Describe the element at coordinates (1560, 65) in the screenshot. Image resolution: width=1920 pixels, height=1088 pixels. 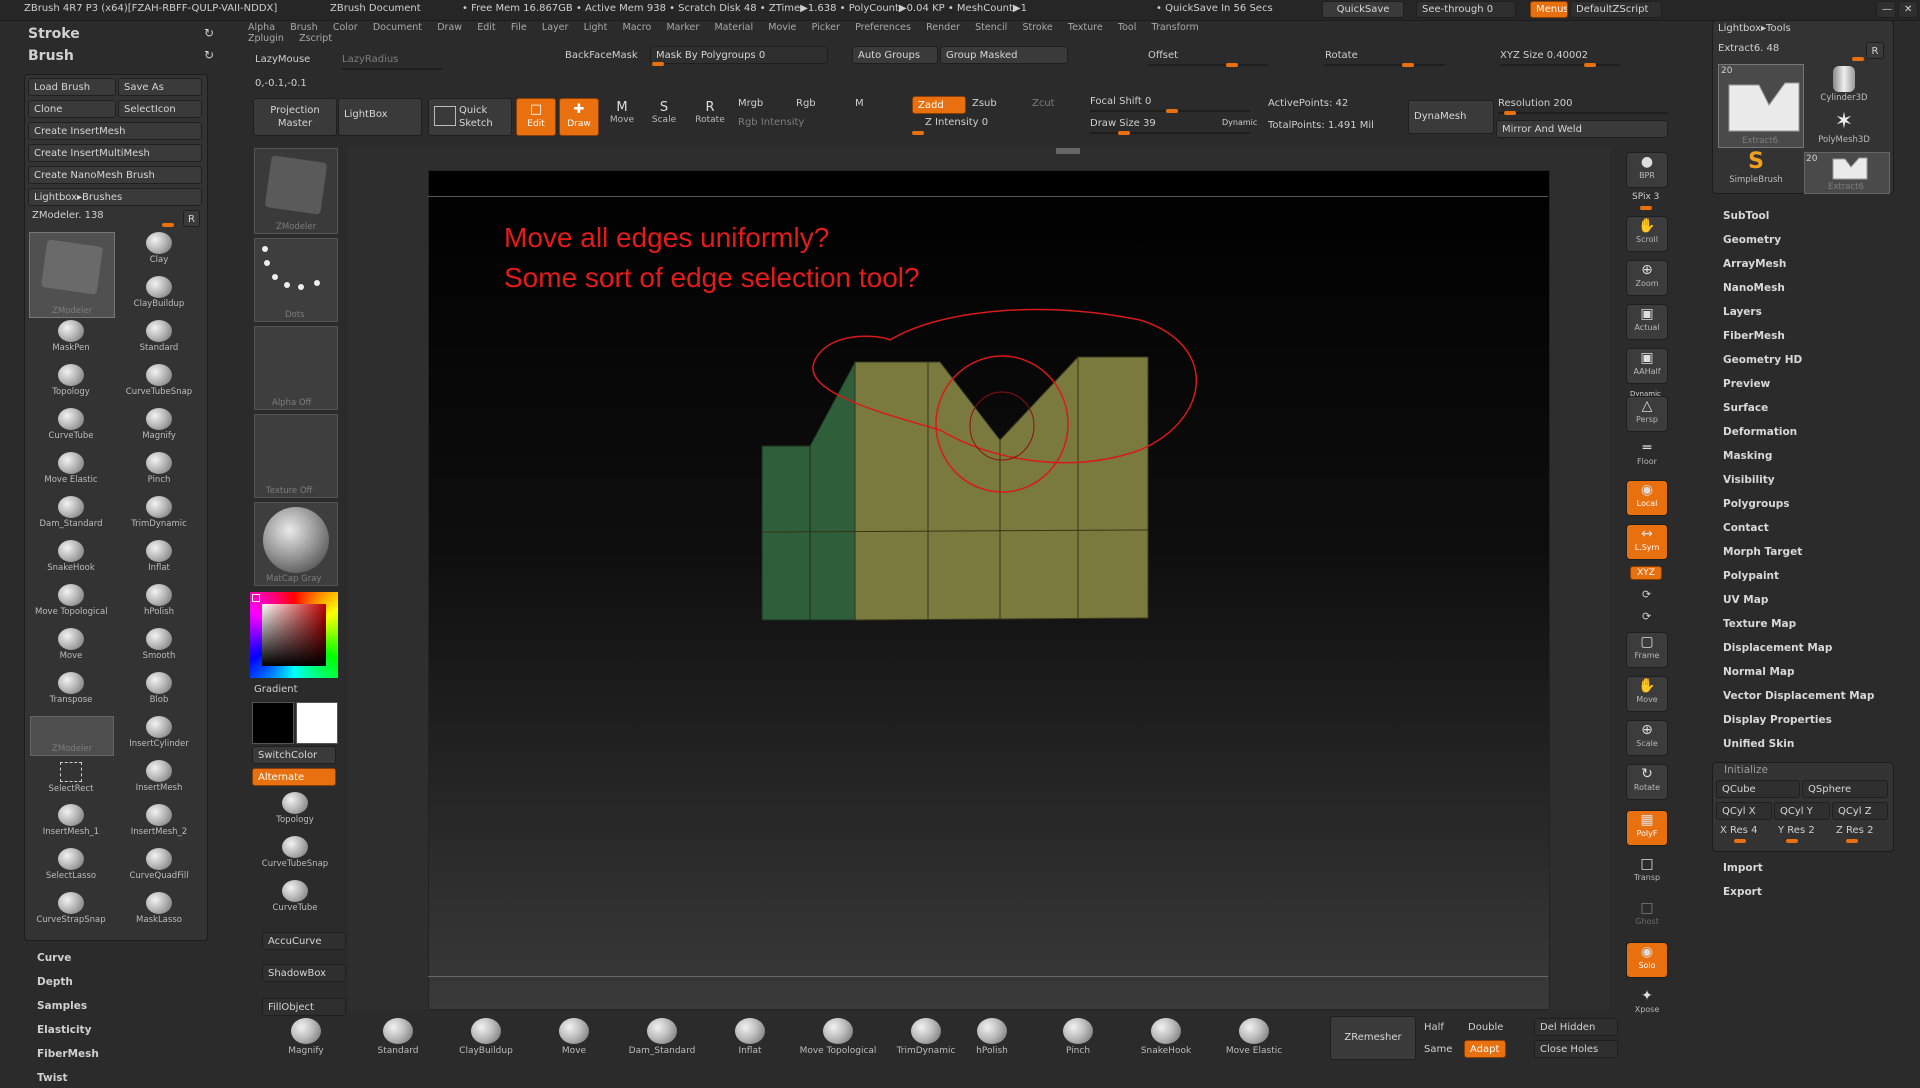
I see `xyz-size-track` at that location.